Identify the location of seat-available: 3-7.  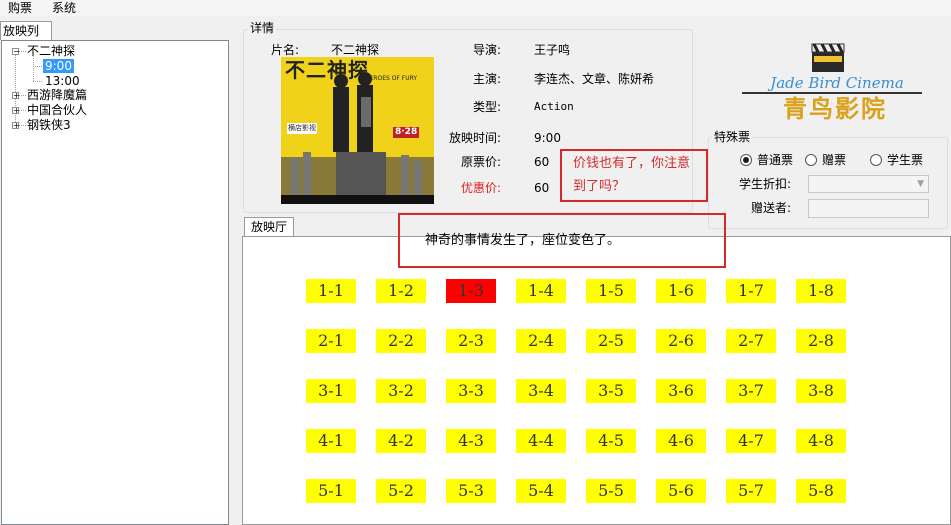
(751, 391).